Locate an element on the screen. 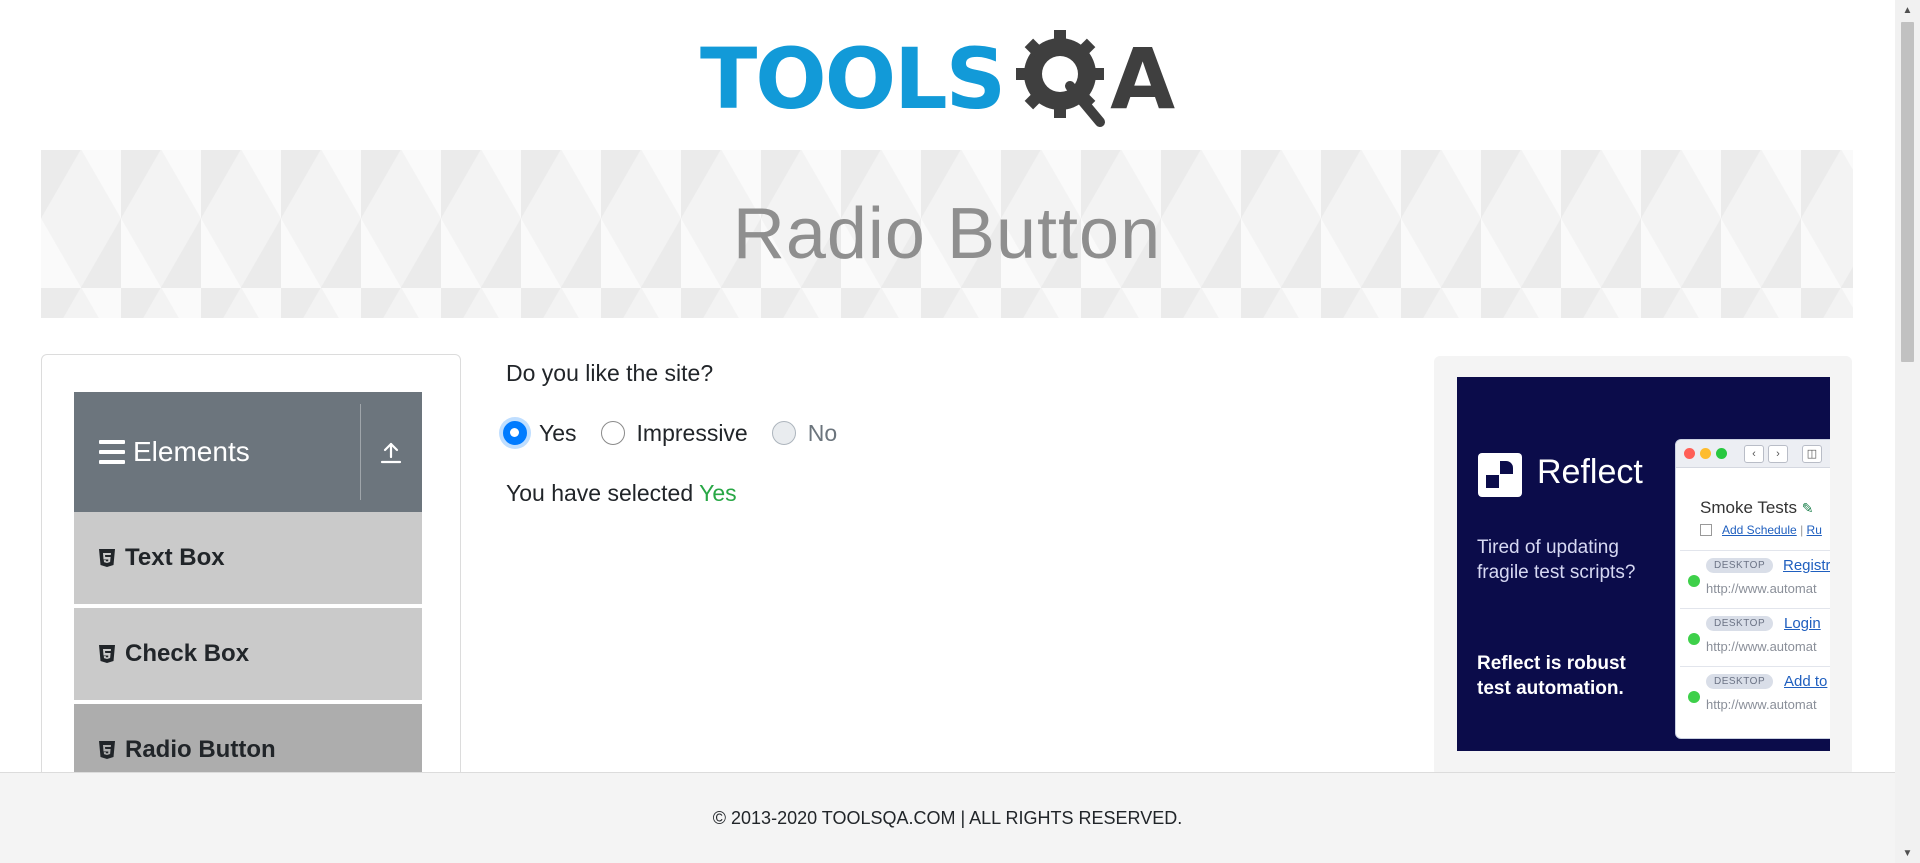  test-link: Registr is located at coordinates (1806, 565).